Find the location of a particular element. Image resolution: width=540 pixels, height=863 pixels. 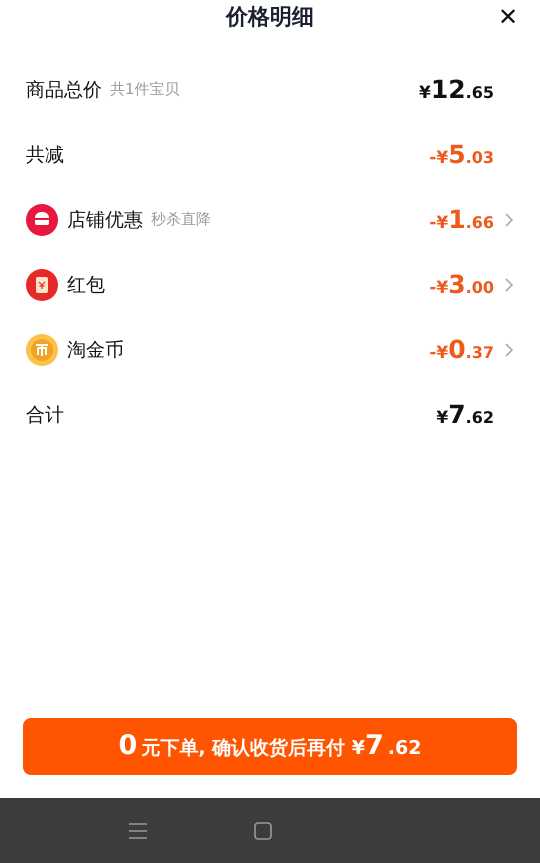

amount-text: -¥5.03 is located at coordinates (461, 154).